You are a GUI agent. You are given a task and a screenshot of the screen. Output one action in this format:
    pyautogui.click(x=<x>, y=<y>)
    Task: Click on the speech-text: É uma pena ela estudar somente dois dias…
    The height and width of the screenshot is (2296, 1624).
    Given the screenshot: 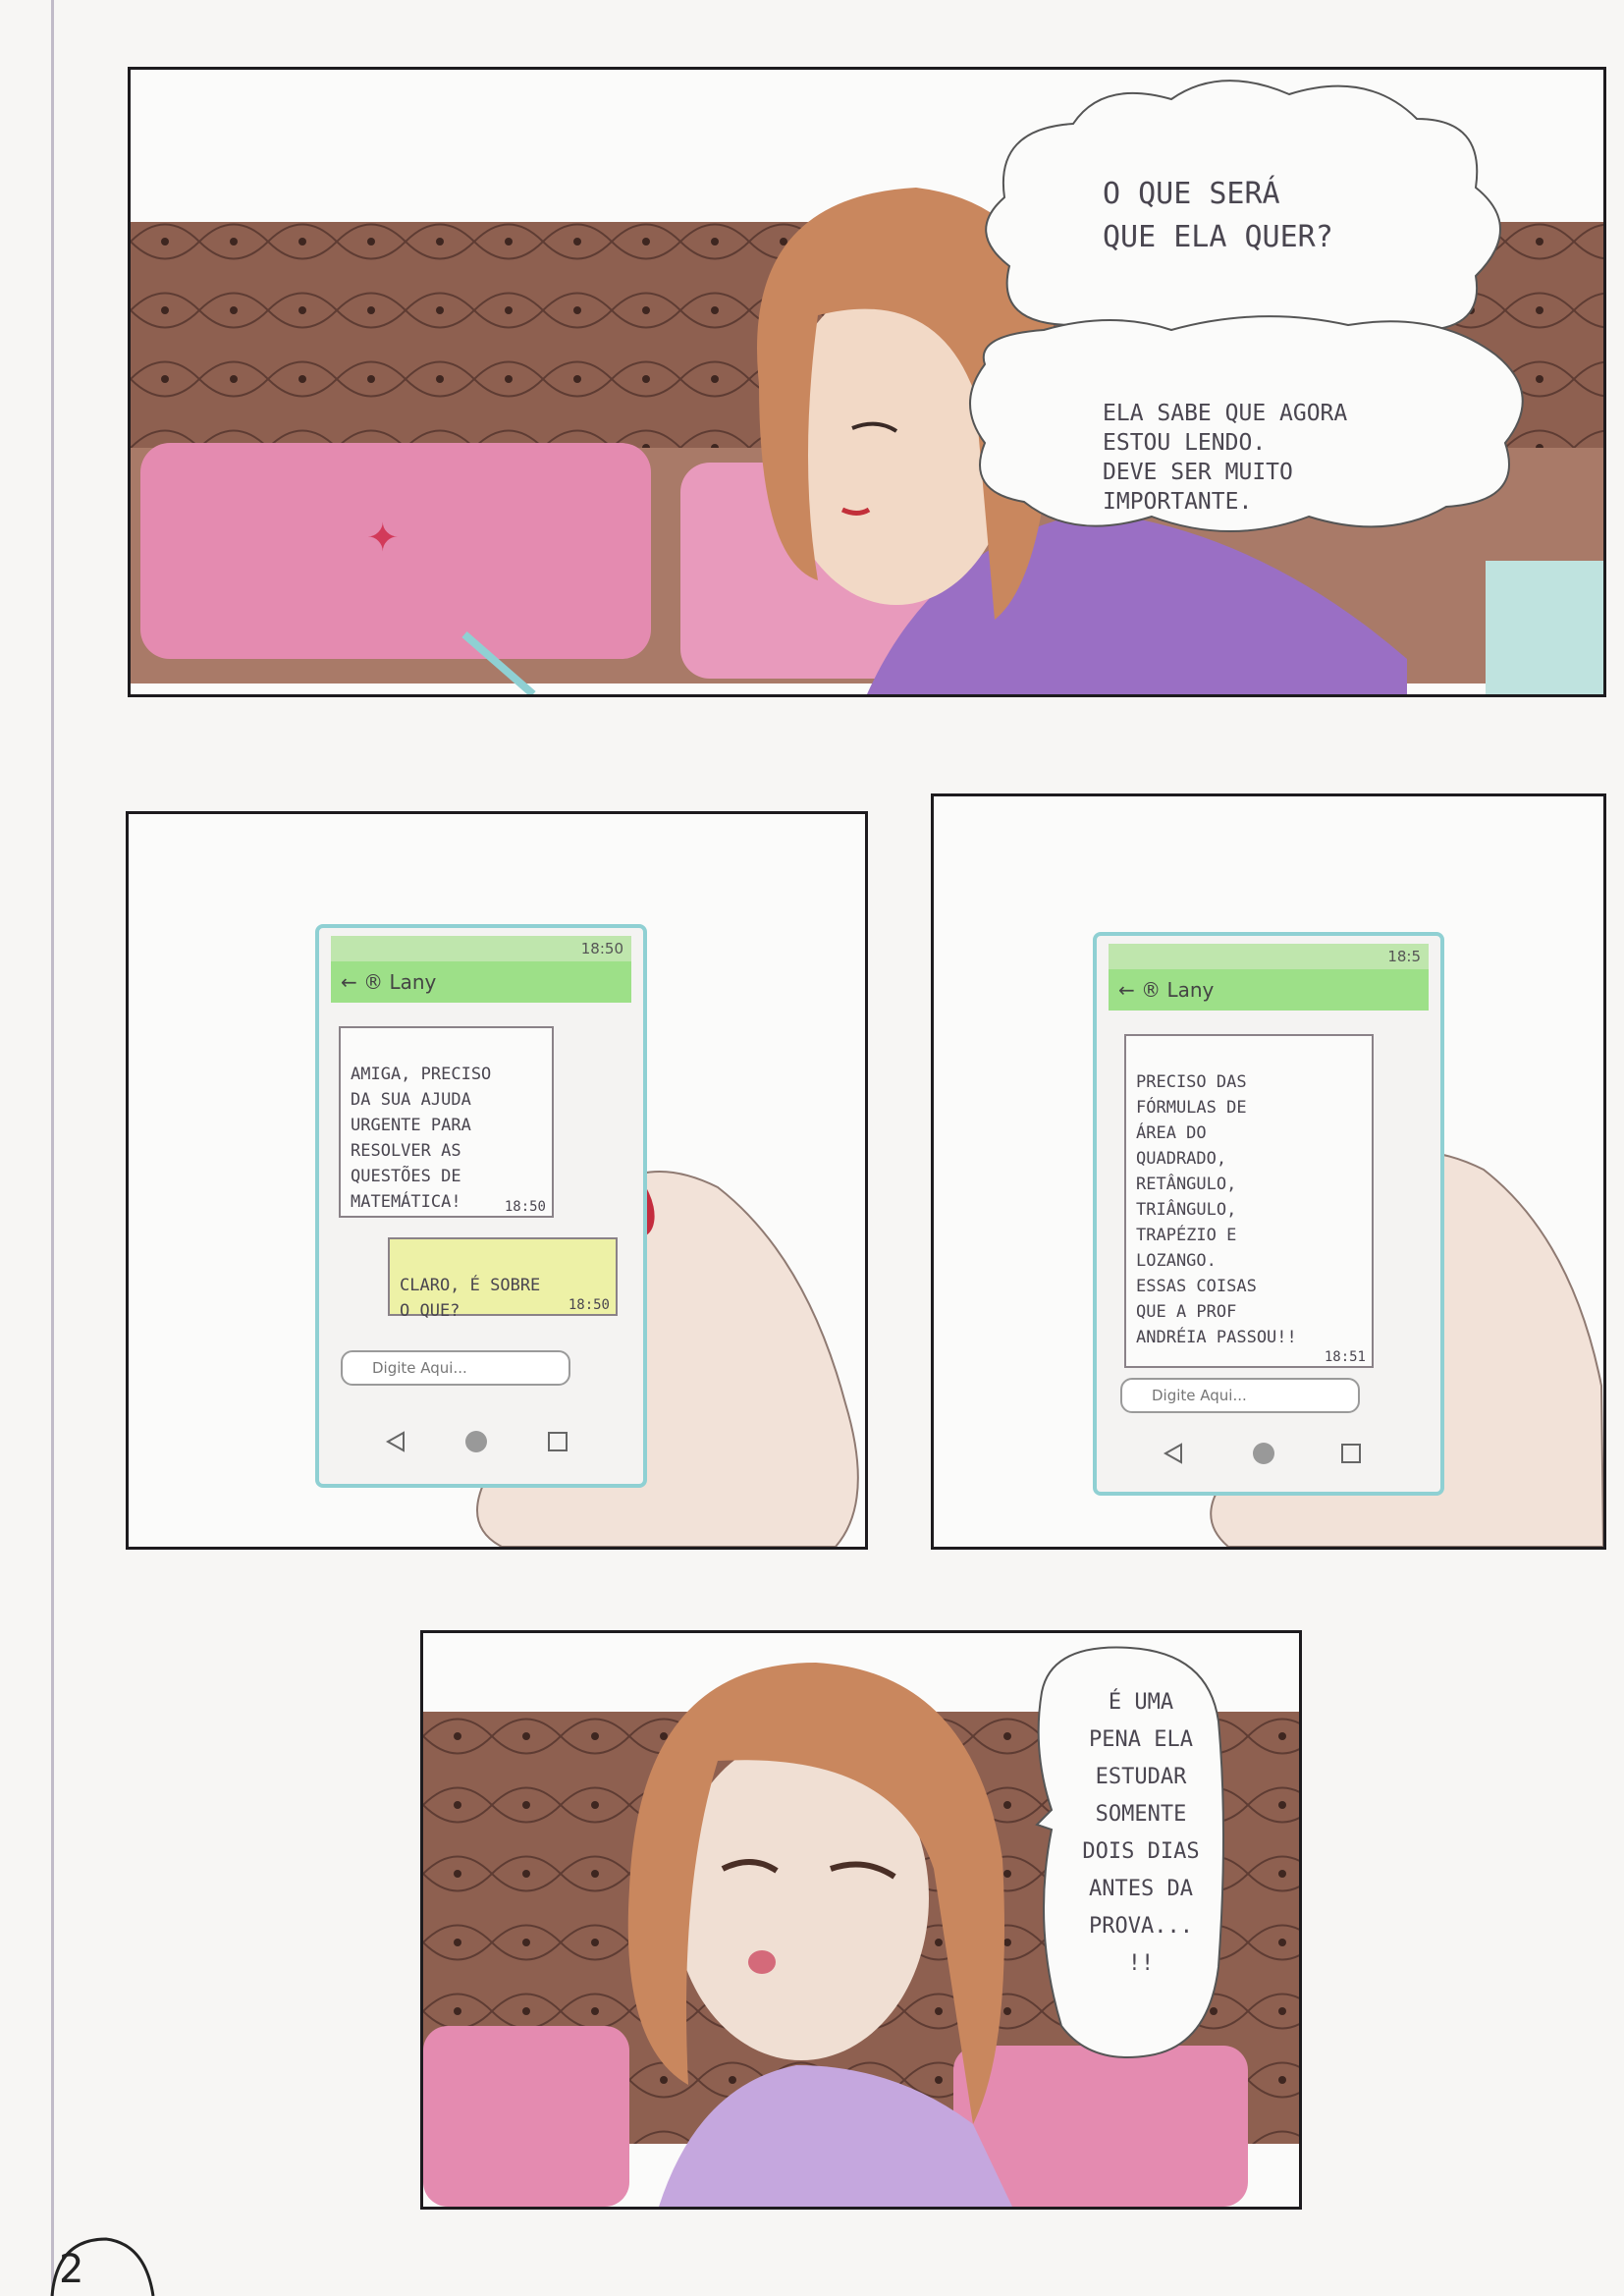 What is the action you would take?
    pyautogui.click(x=1141, y=1833)
    